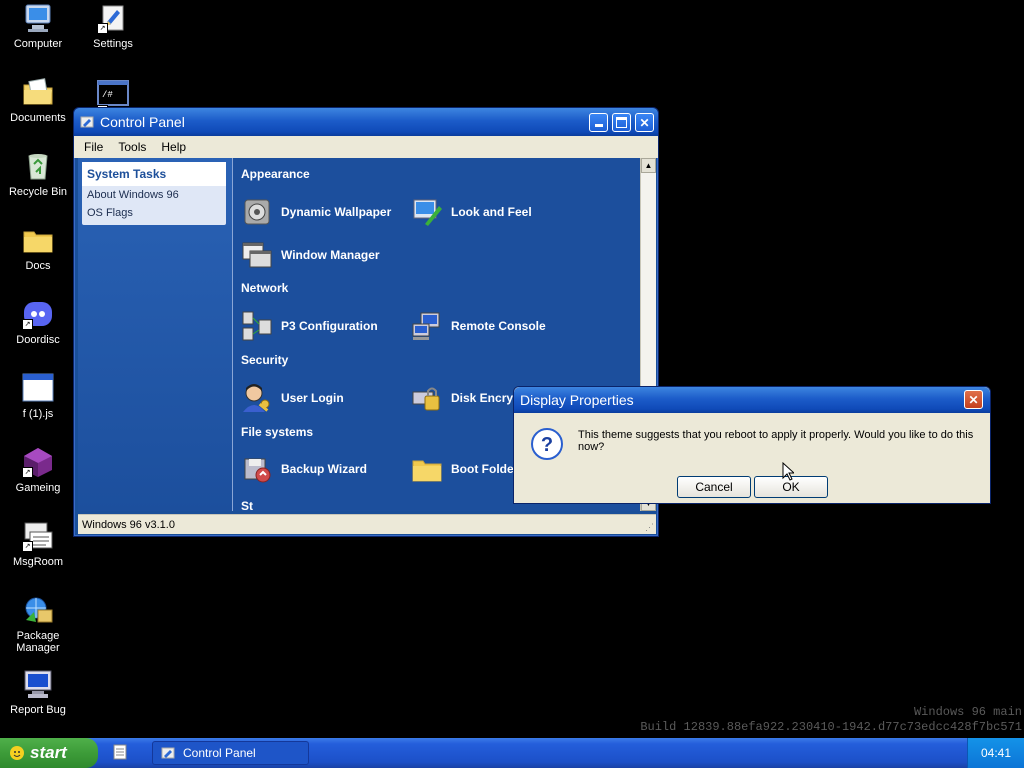  I want to click on system-tray: 04:41, so click(995, 753).